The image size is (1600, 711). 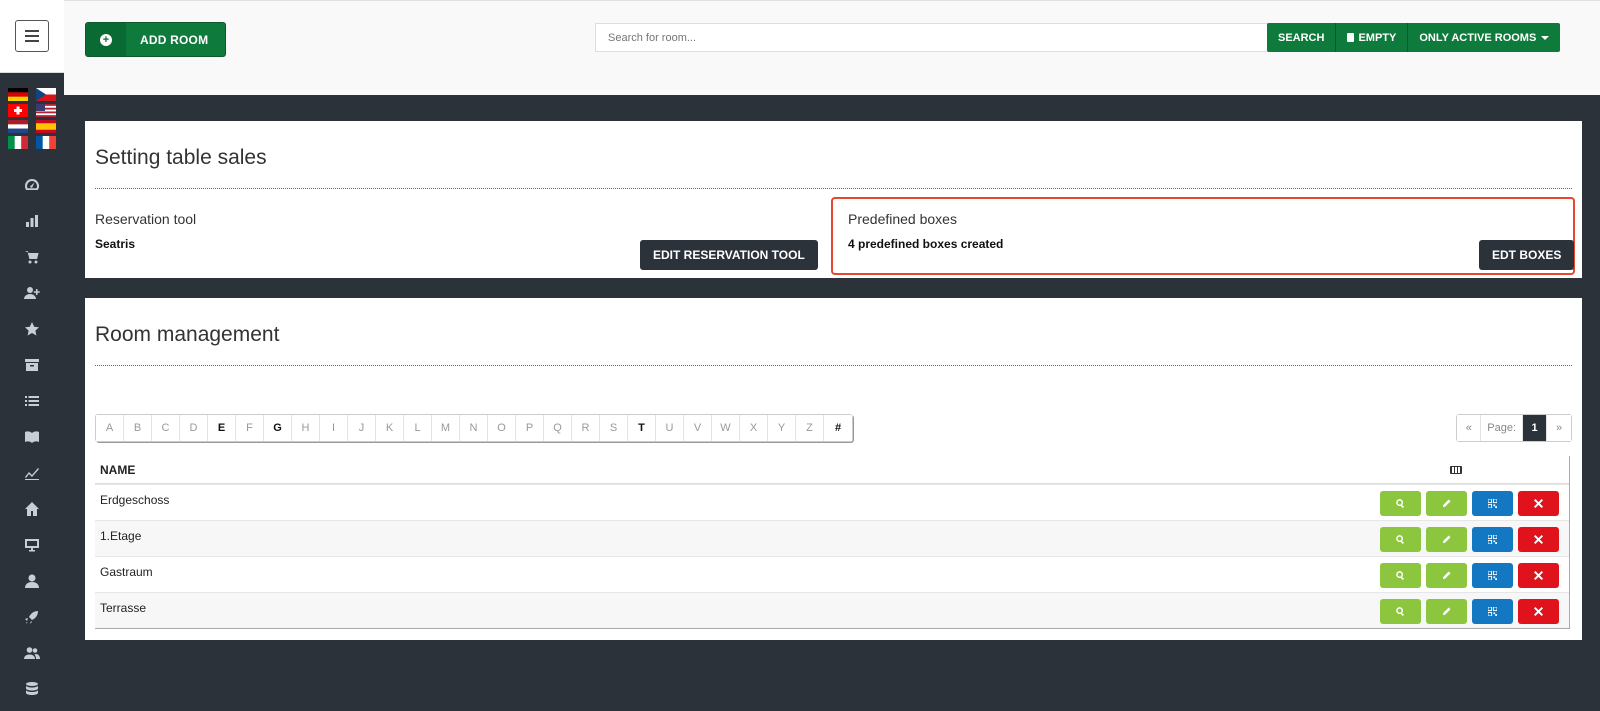 I want to click on list-icon, so click(x=32, y=401).